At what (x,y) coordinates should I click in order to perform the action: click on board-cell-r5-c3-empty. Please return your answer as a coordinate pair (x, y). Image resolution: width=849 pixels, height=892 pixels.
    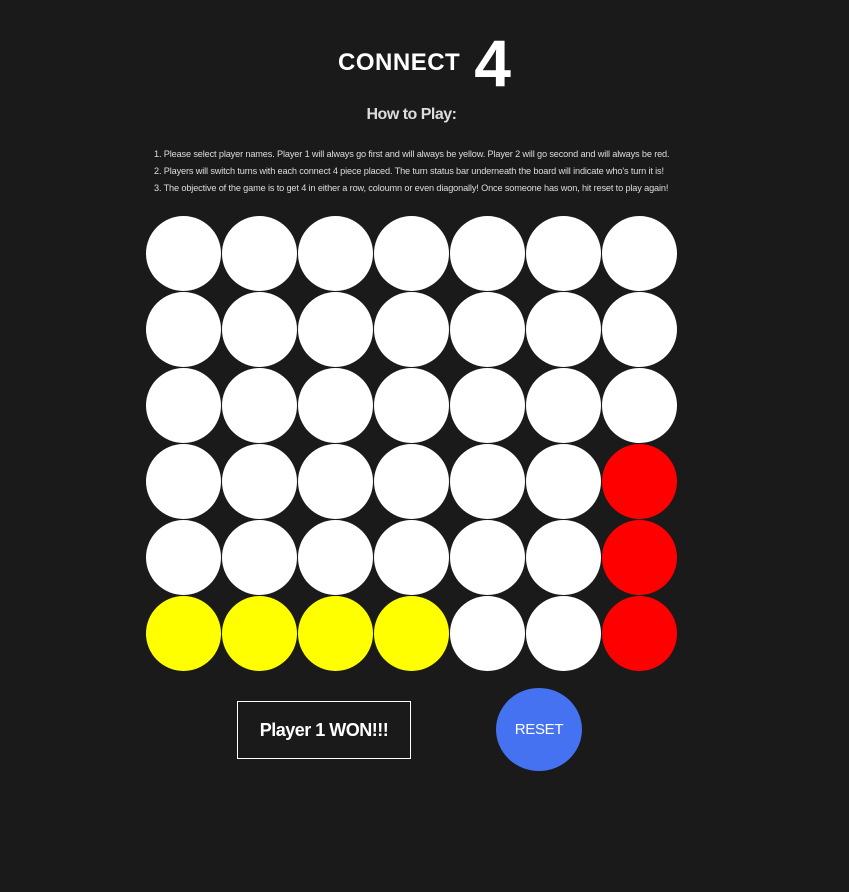
    Looking at the image, I should click on (335, 557).